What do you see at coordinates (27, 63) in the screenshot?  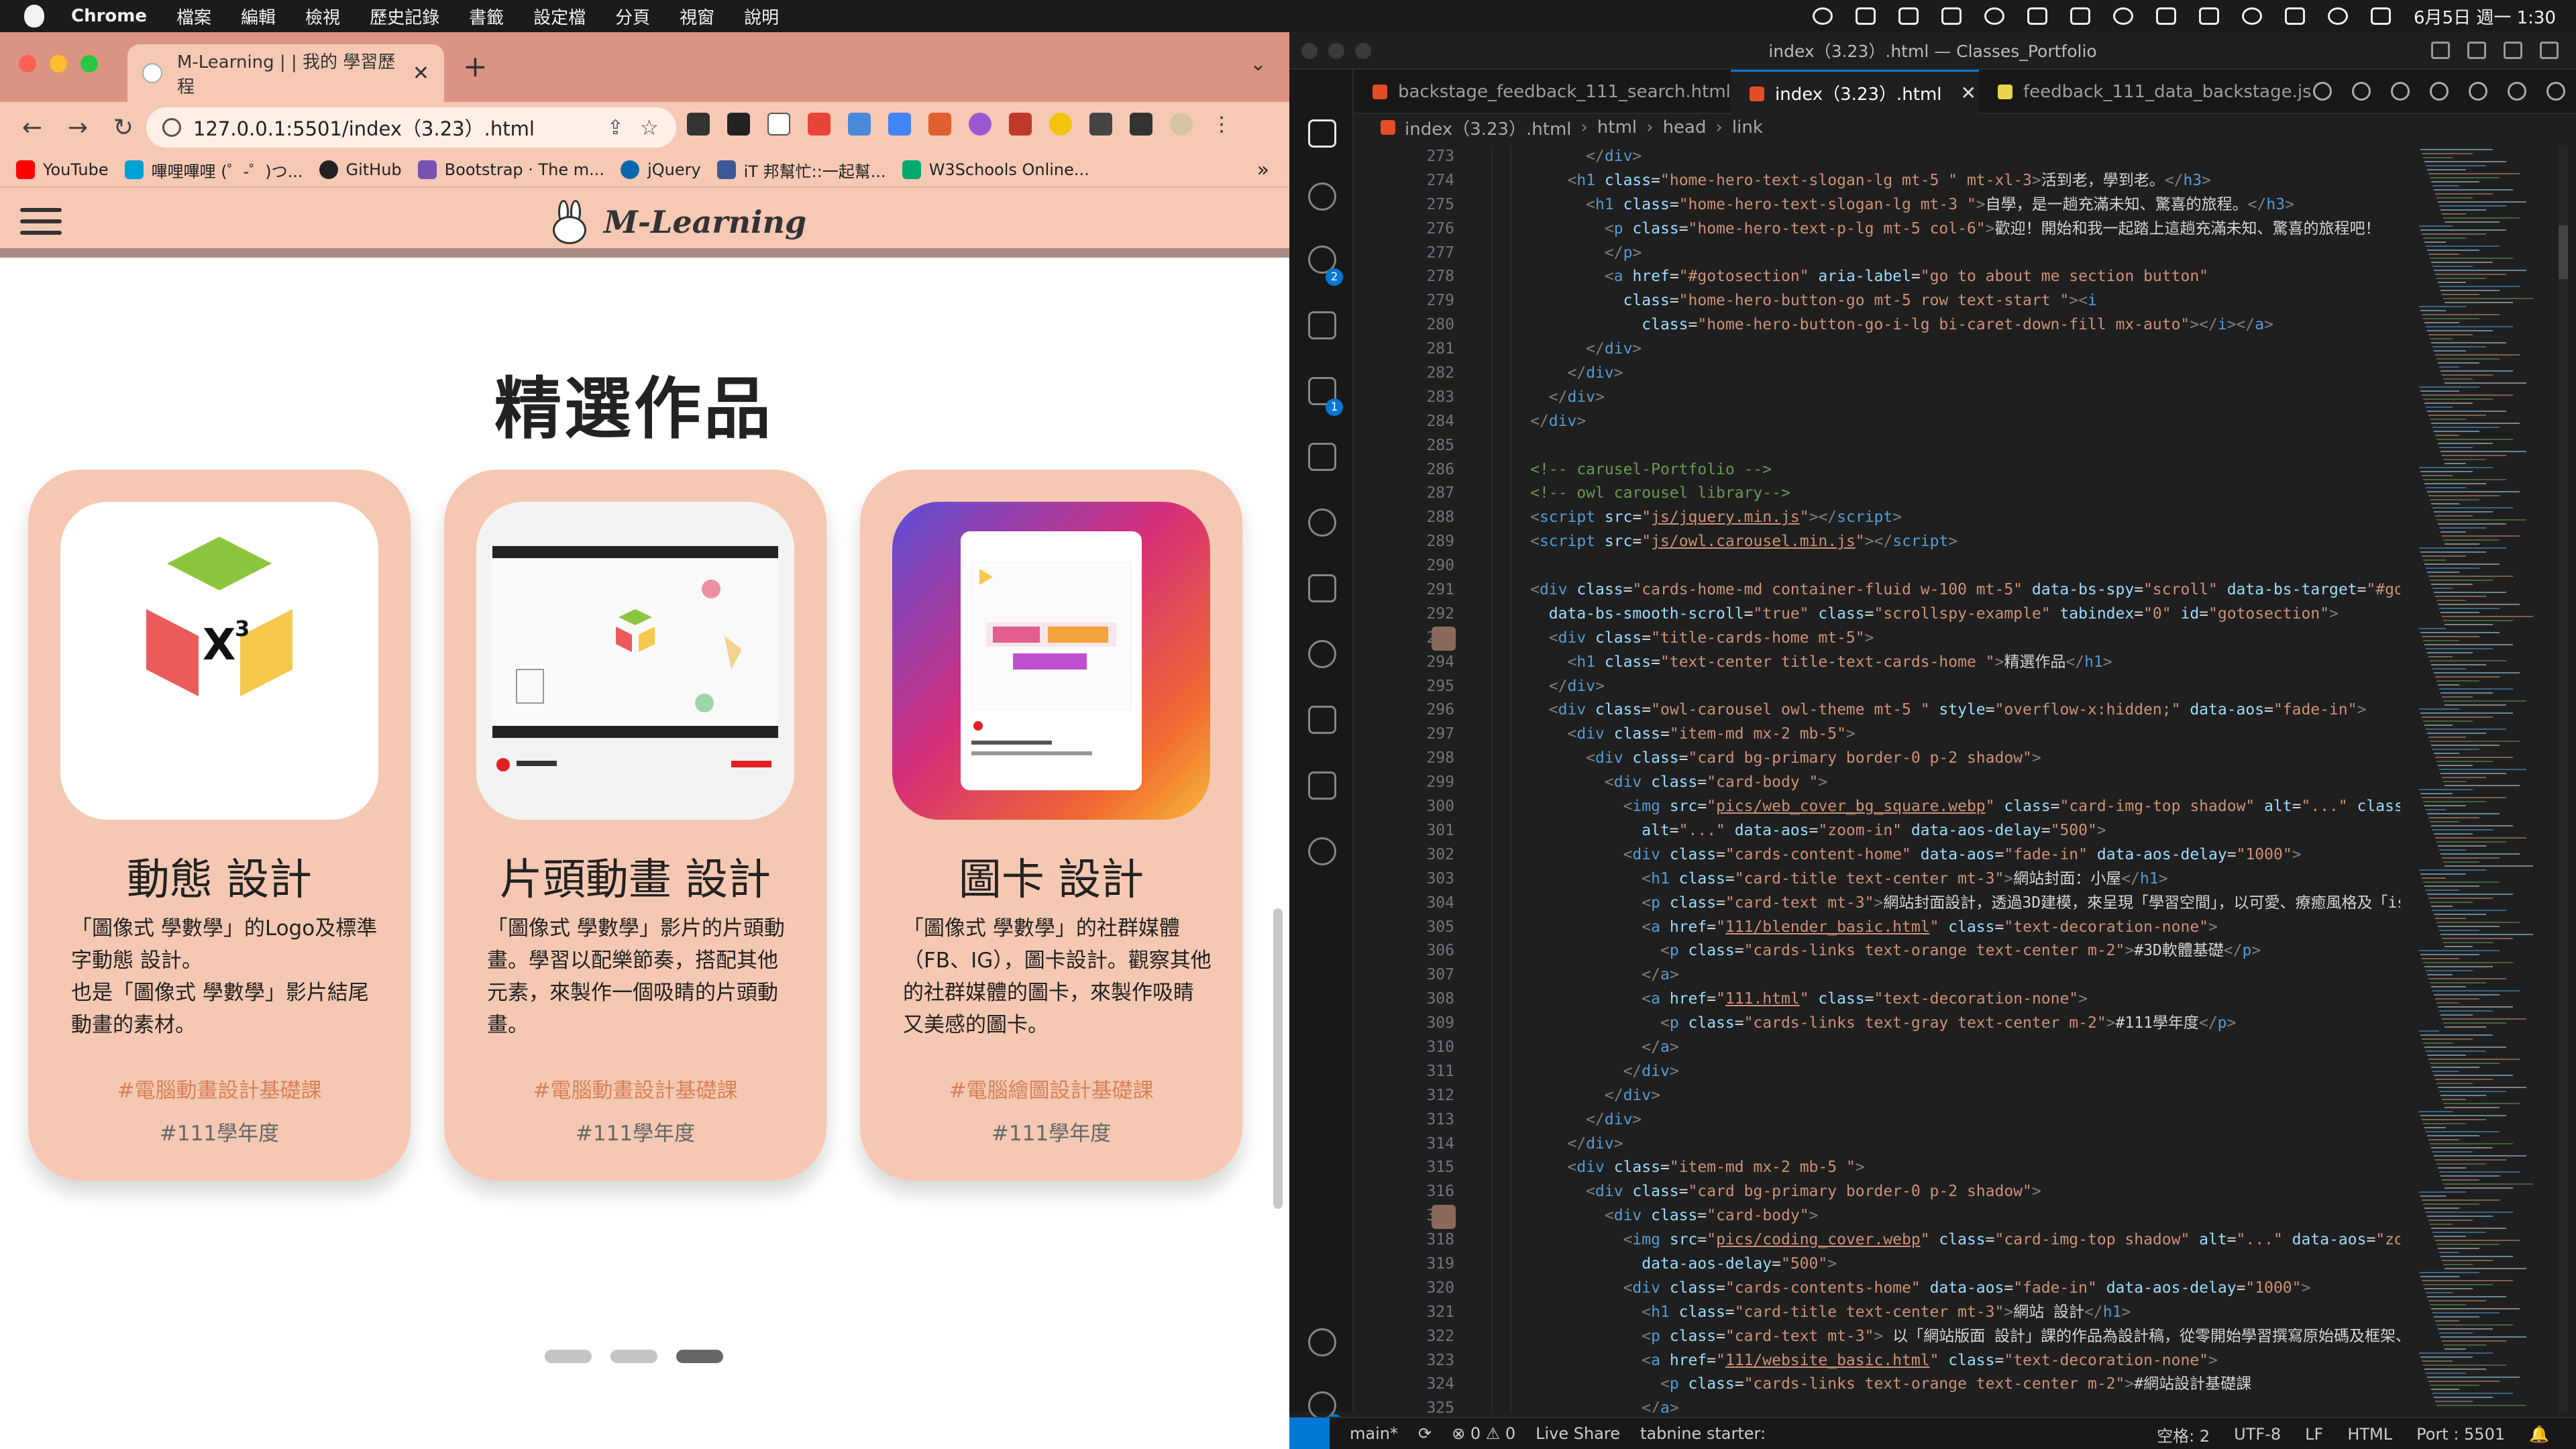 I see `close-window-icon` at bounding box center [27, 63].